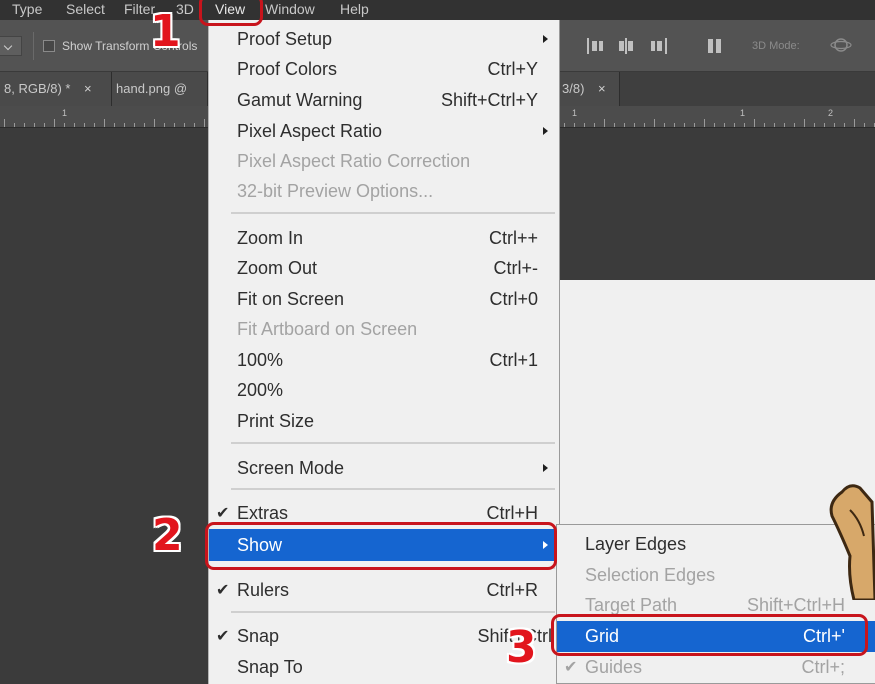  Describe the element at coordinates (11, 46) in the screenshot. I see `tool-preset-dropdown` at that location.